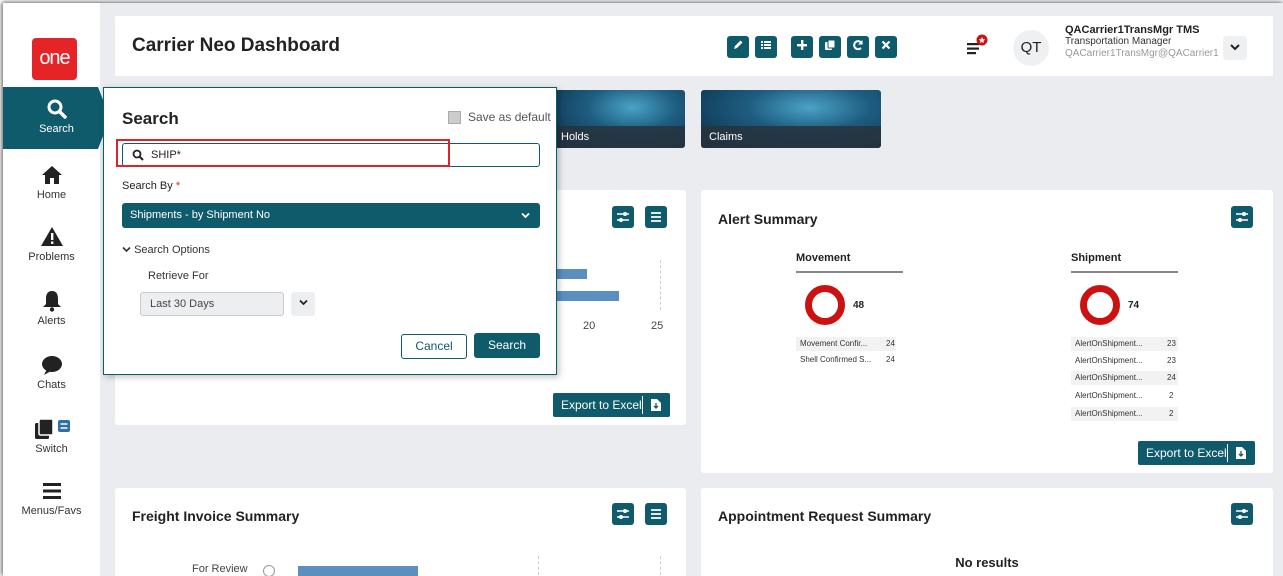 The image size is (1283, 576). I want to click on list-button, so click(766, 47).